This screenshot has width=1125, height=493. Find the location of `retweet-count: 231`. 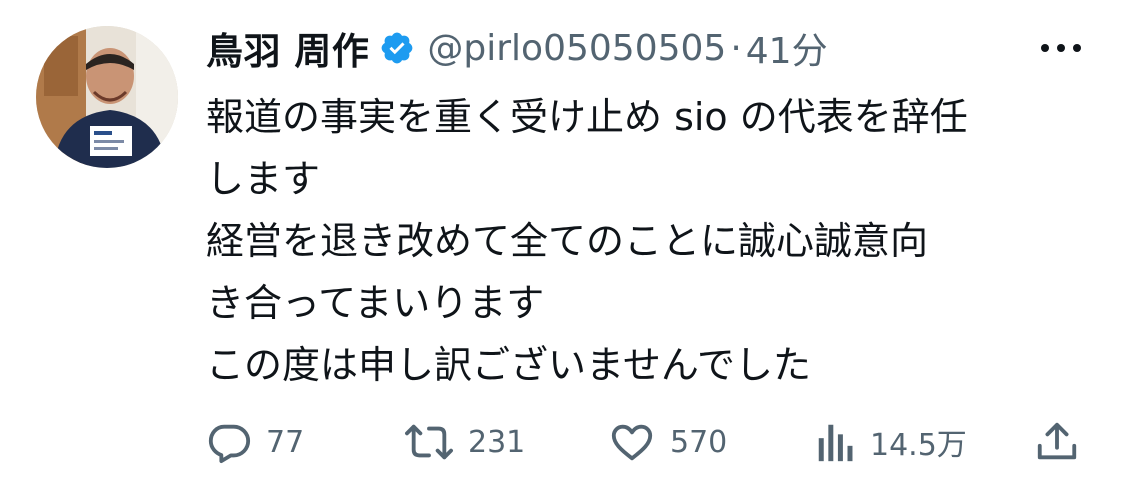

retweet-count: 231 is located at coordinates (497, 442).